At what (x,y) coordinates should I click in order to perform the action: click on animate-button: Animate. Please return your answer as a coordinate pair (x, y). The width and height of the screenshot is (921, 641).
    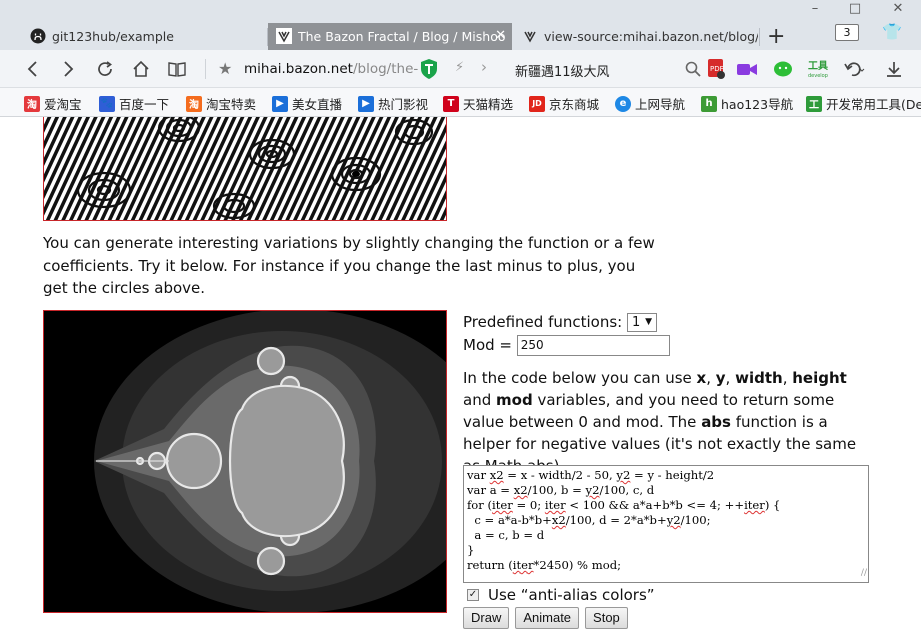
    Looking at the image, I should click on (547, 618).